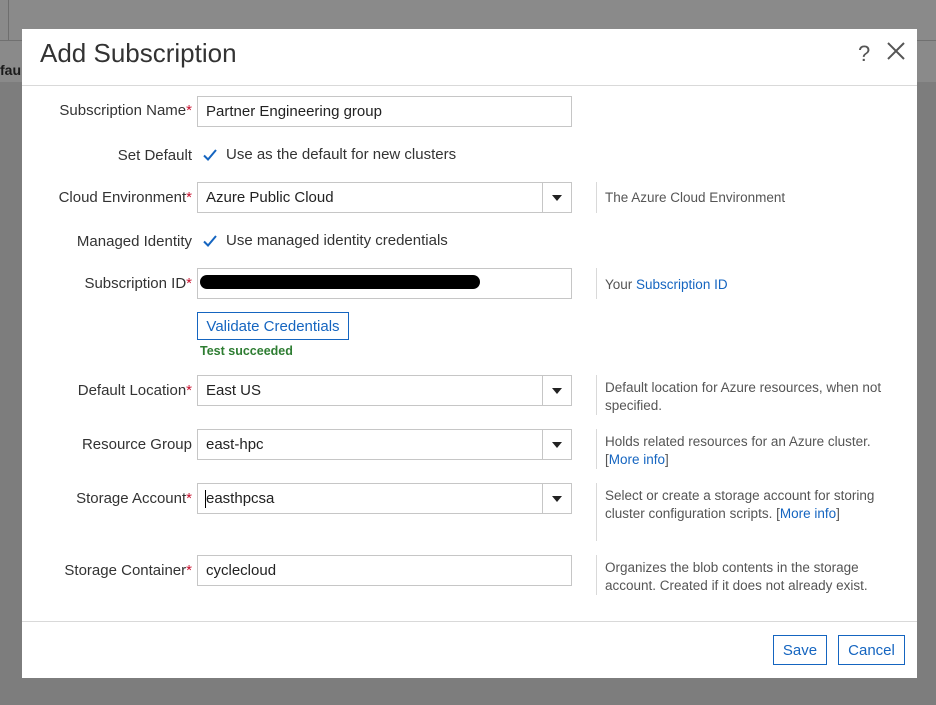 Image resolution: width=936 pixels, height=705 pixels. I want to click on storage-account-more-info-link: More info, so click(808, 513).